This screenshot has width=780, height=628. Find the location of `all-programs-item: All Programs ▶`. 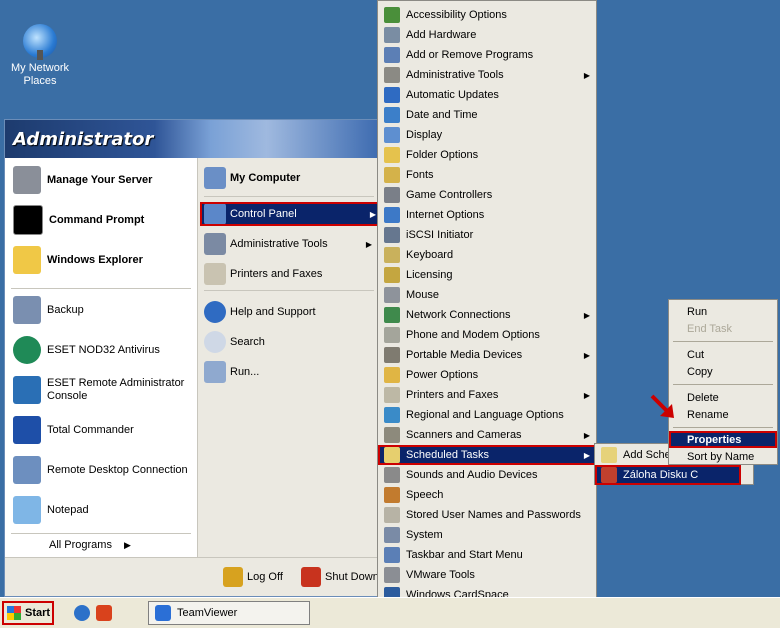

all-programs-item: All Programs ▶ is located at coordinates (90, 545).